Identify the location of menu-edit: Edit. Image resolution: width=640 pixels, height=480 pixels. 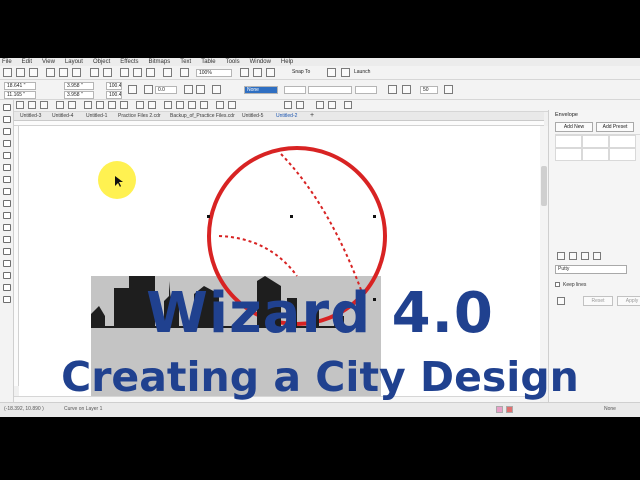
(27, 62).